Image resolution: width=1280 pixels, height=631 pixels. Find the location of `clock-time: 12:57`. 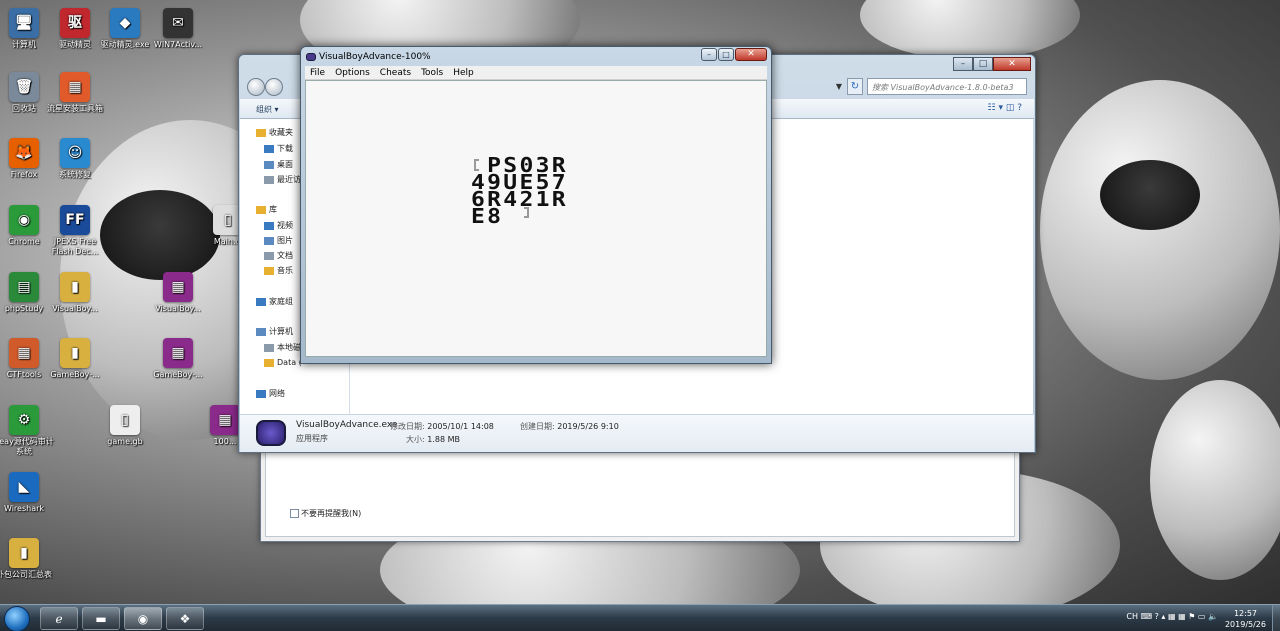

clock-time: 12:57 is located at coordinates (1245, 613).